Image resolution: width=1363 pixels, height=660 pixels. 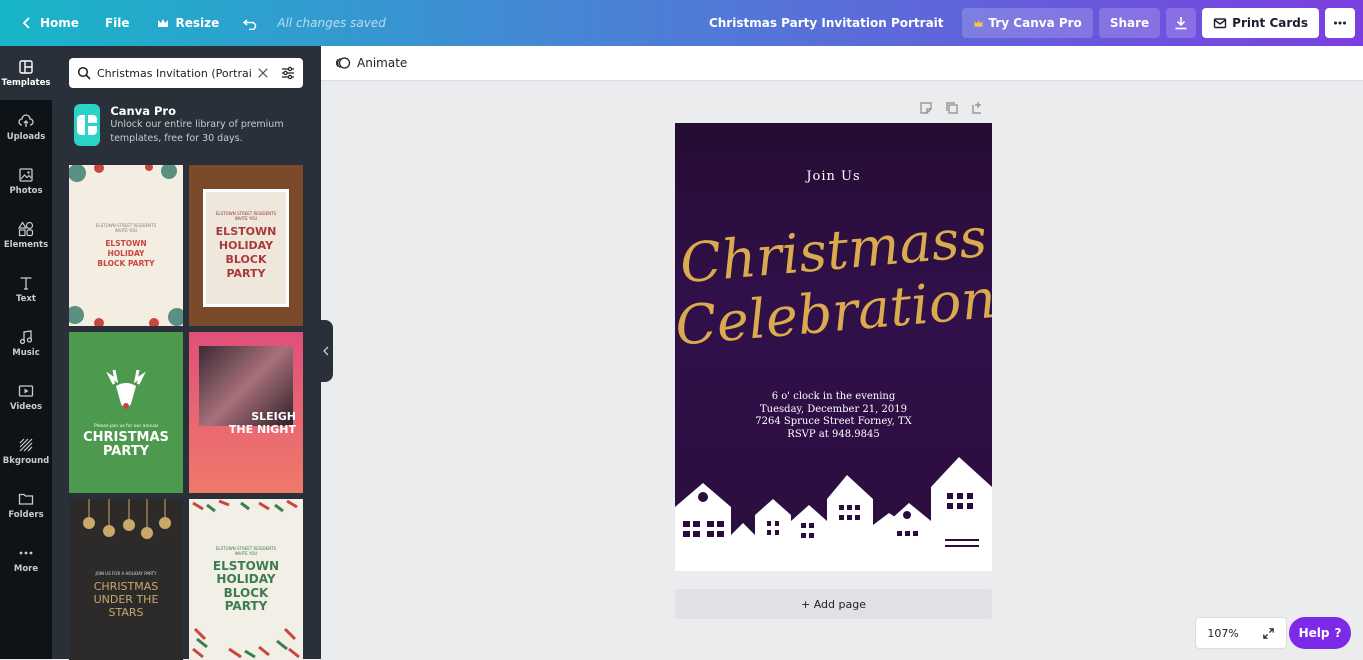 I want to click on home-label: Home, so click(x=59, y=23).